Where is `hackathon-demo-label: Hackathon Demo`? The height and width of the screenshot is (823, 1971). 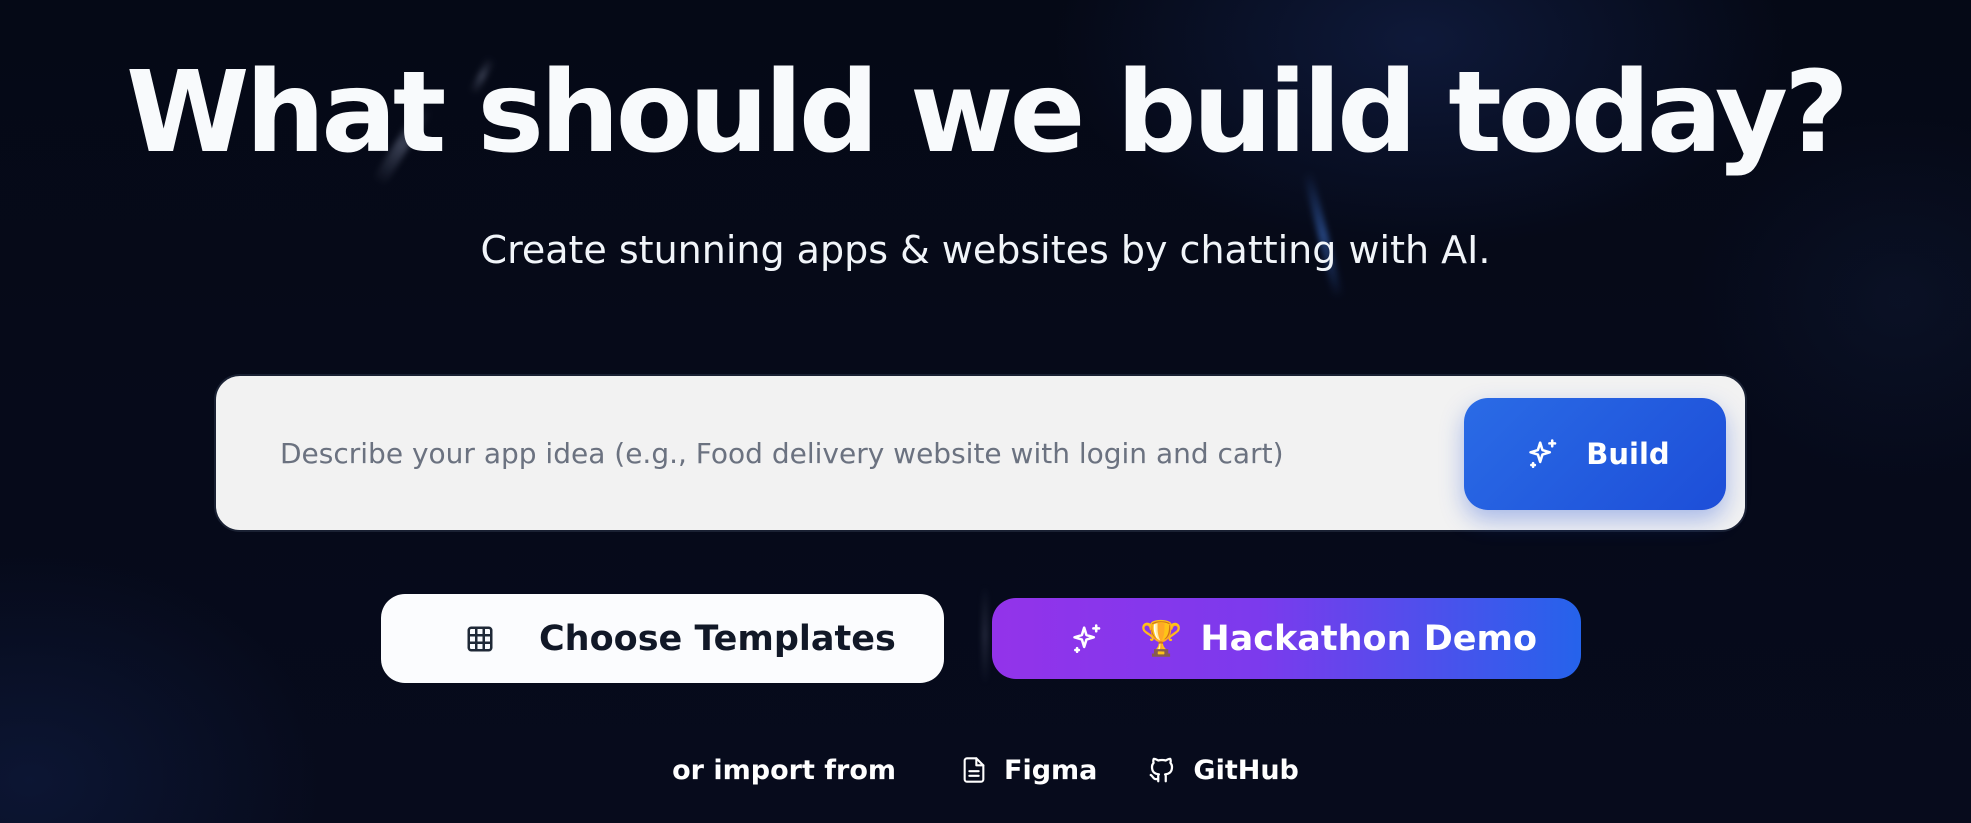
hackathon-demo-label: Hackathon Demo is located at coordinates (1368, 638).